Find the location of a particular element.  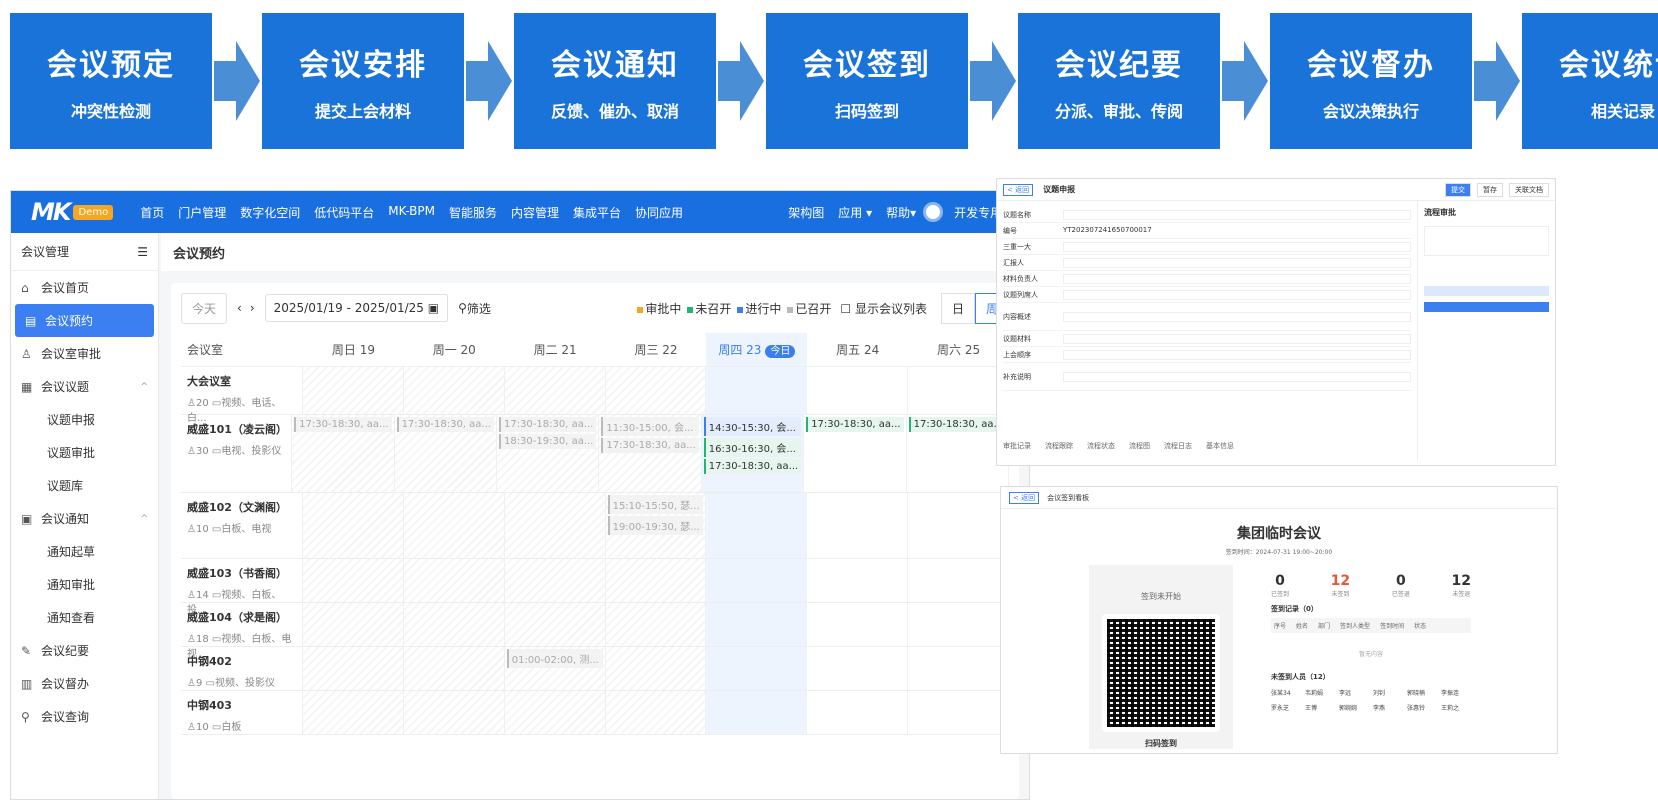

today-button: 今天 is located at coordinates (204, 308).